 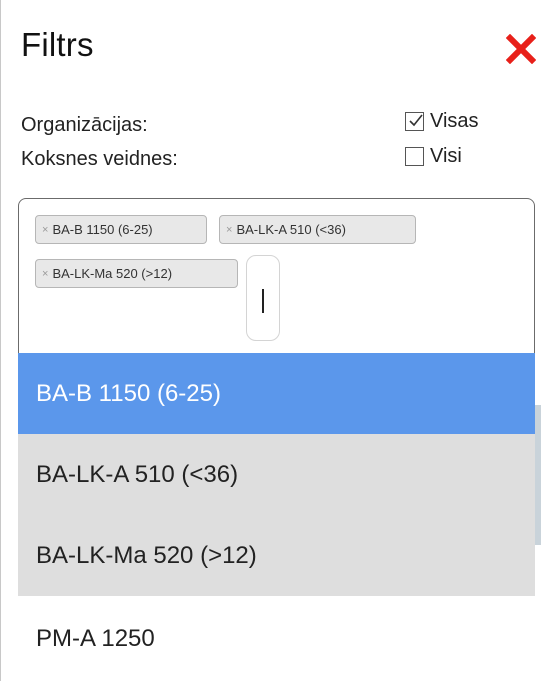 I want to click on selected-chip: × BA-B 1150 (6-25), so click(x=121, y=229).